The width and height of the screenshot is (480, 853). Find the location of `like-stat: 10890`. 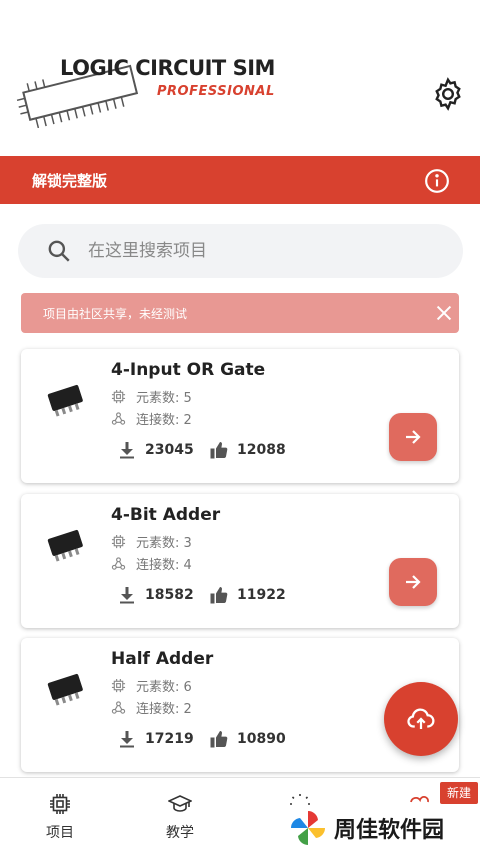

like-stat: 10890 is located at coordinates (247, 739).